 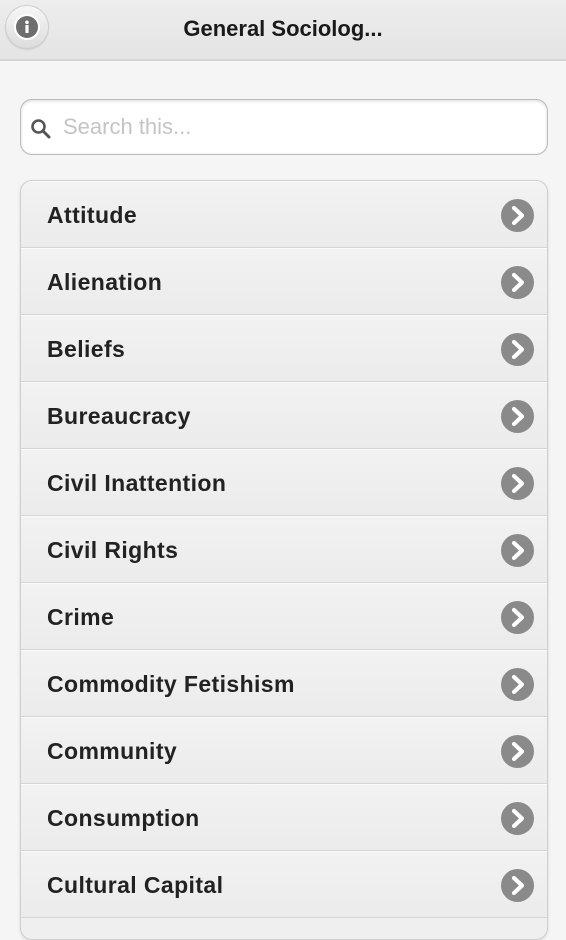 What do you see at coordinates (171, 684) in the screenshot?
I see `list-item-label: Commodity Fetishism` at bounding box center [171, 684].